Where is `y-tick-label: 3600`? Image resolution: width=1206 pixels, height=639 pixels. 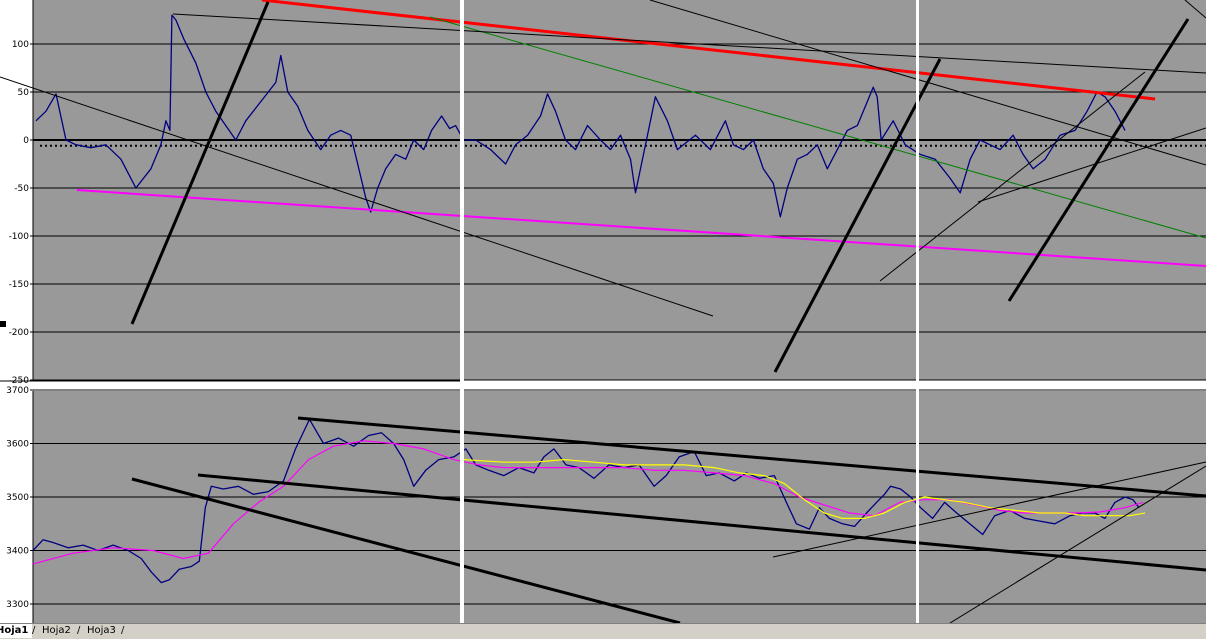
y-tick-label: 3600 is located at coordinates (17, 445).